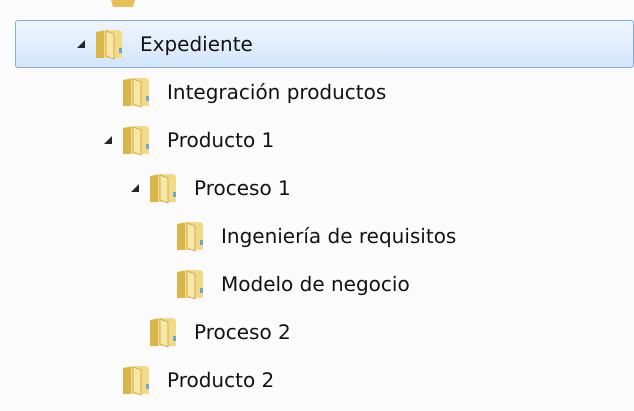  Describe the element at coordinates (324, 44) in the screenshot. I see `tree-item: Expediente` at that location.